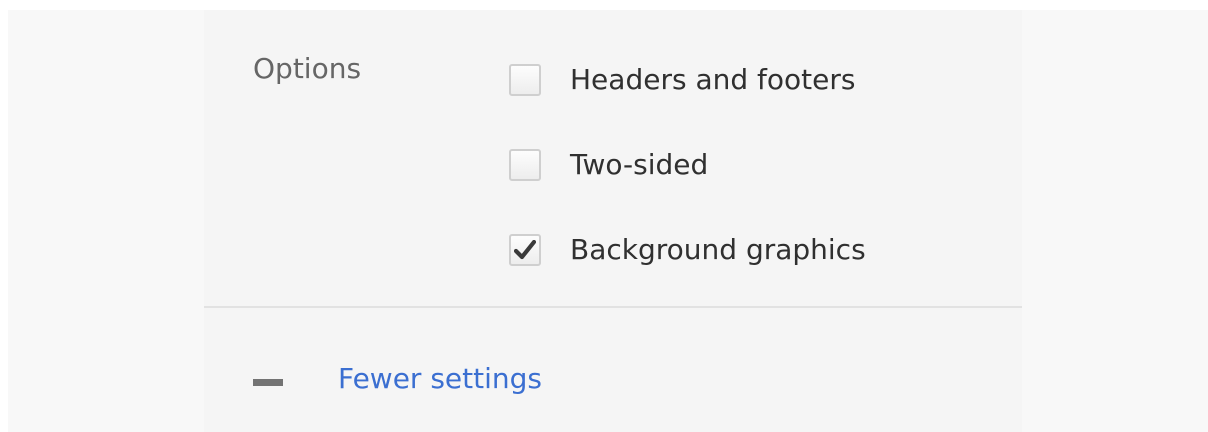 The height and width of the screenshot is (432, 1208). I want to click on option-background-graphics: Background graphics, so click(687, 250).